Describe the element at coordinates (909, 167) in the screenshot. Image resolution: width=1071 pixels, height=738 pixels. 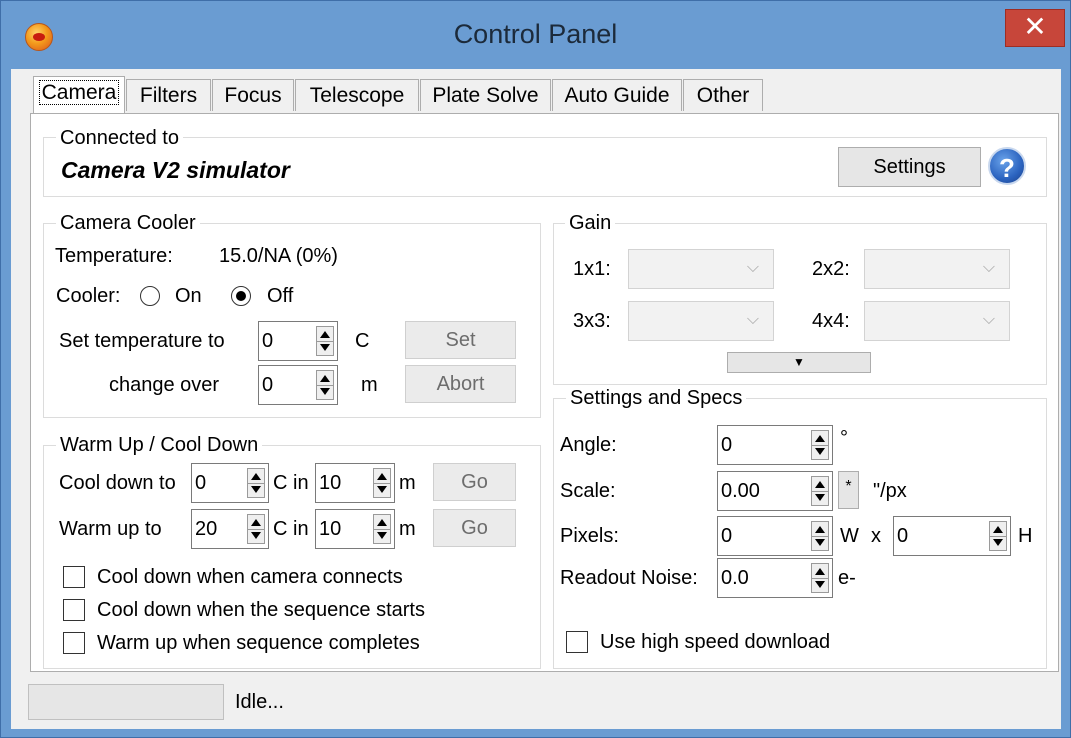
I see `settings-button: Settings` at that location.